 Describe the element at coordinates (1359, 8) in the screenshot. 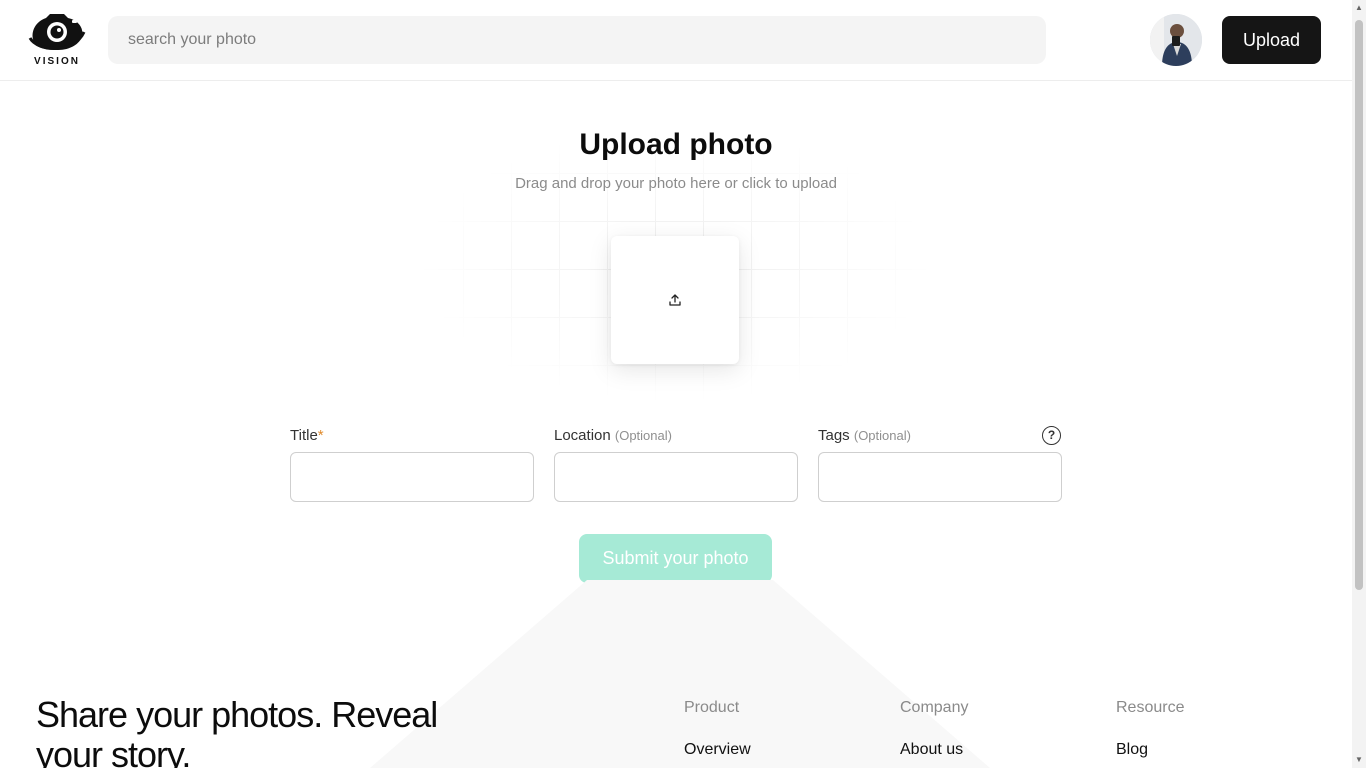

I see `scroll-up-arrow-icon: ▲` at that location.